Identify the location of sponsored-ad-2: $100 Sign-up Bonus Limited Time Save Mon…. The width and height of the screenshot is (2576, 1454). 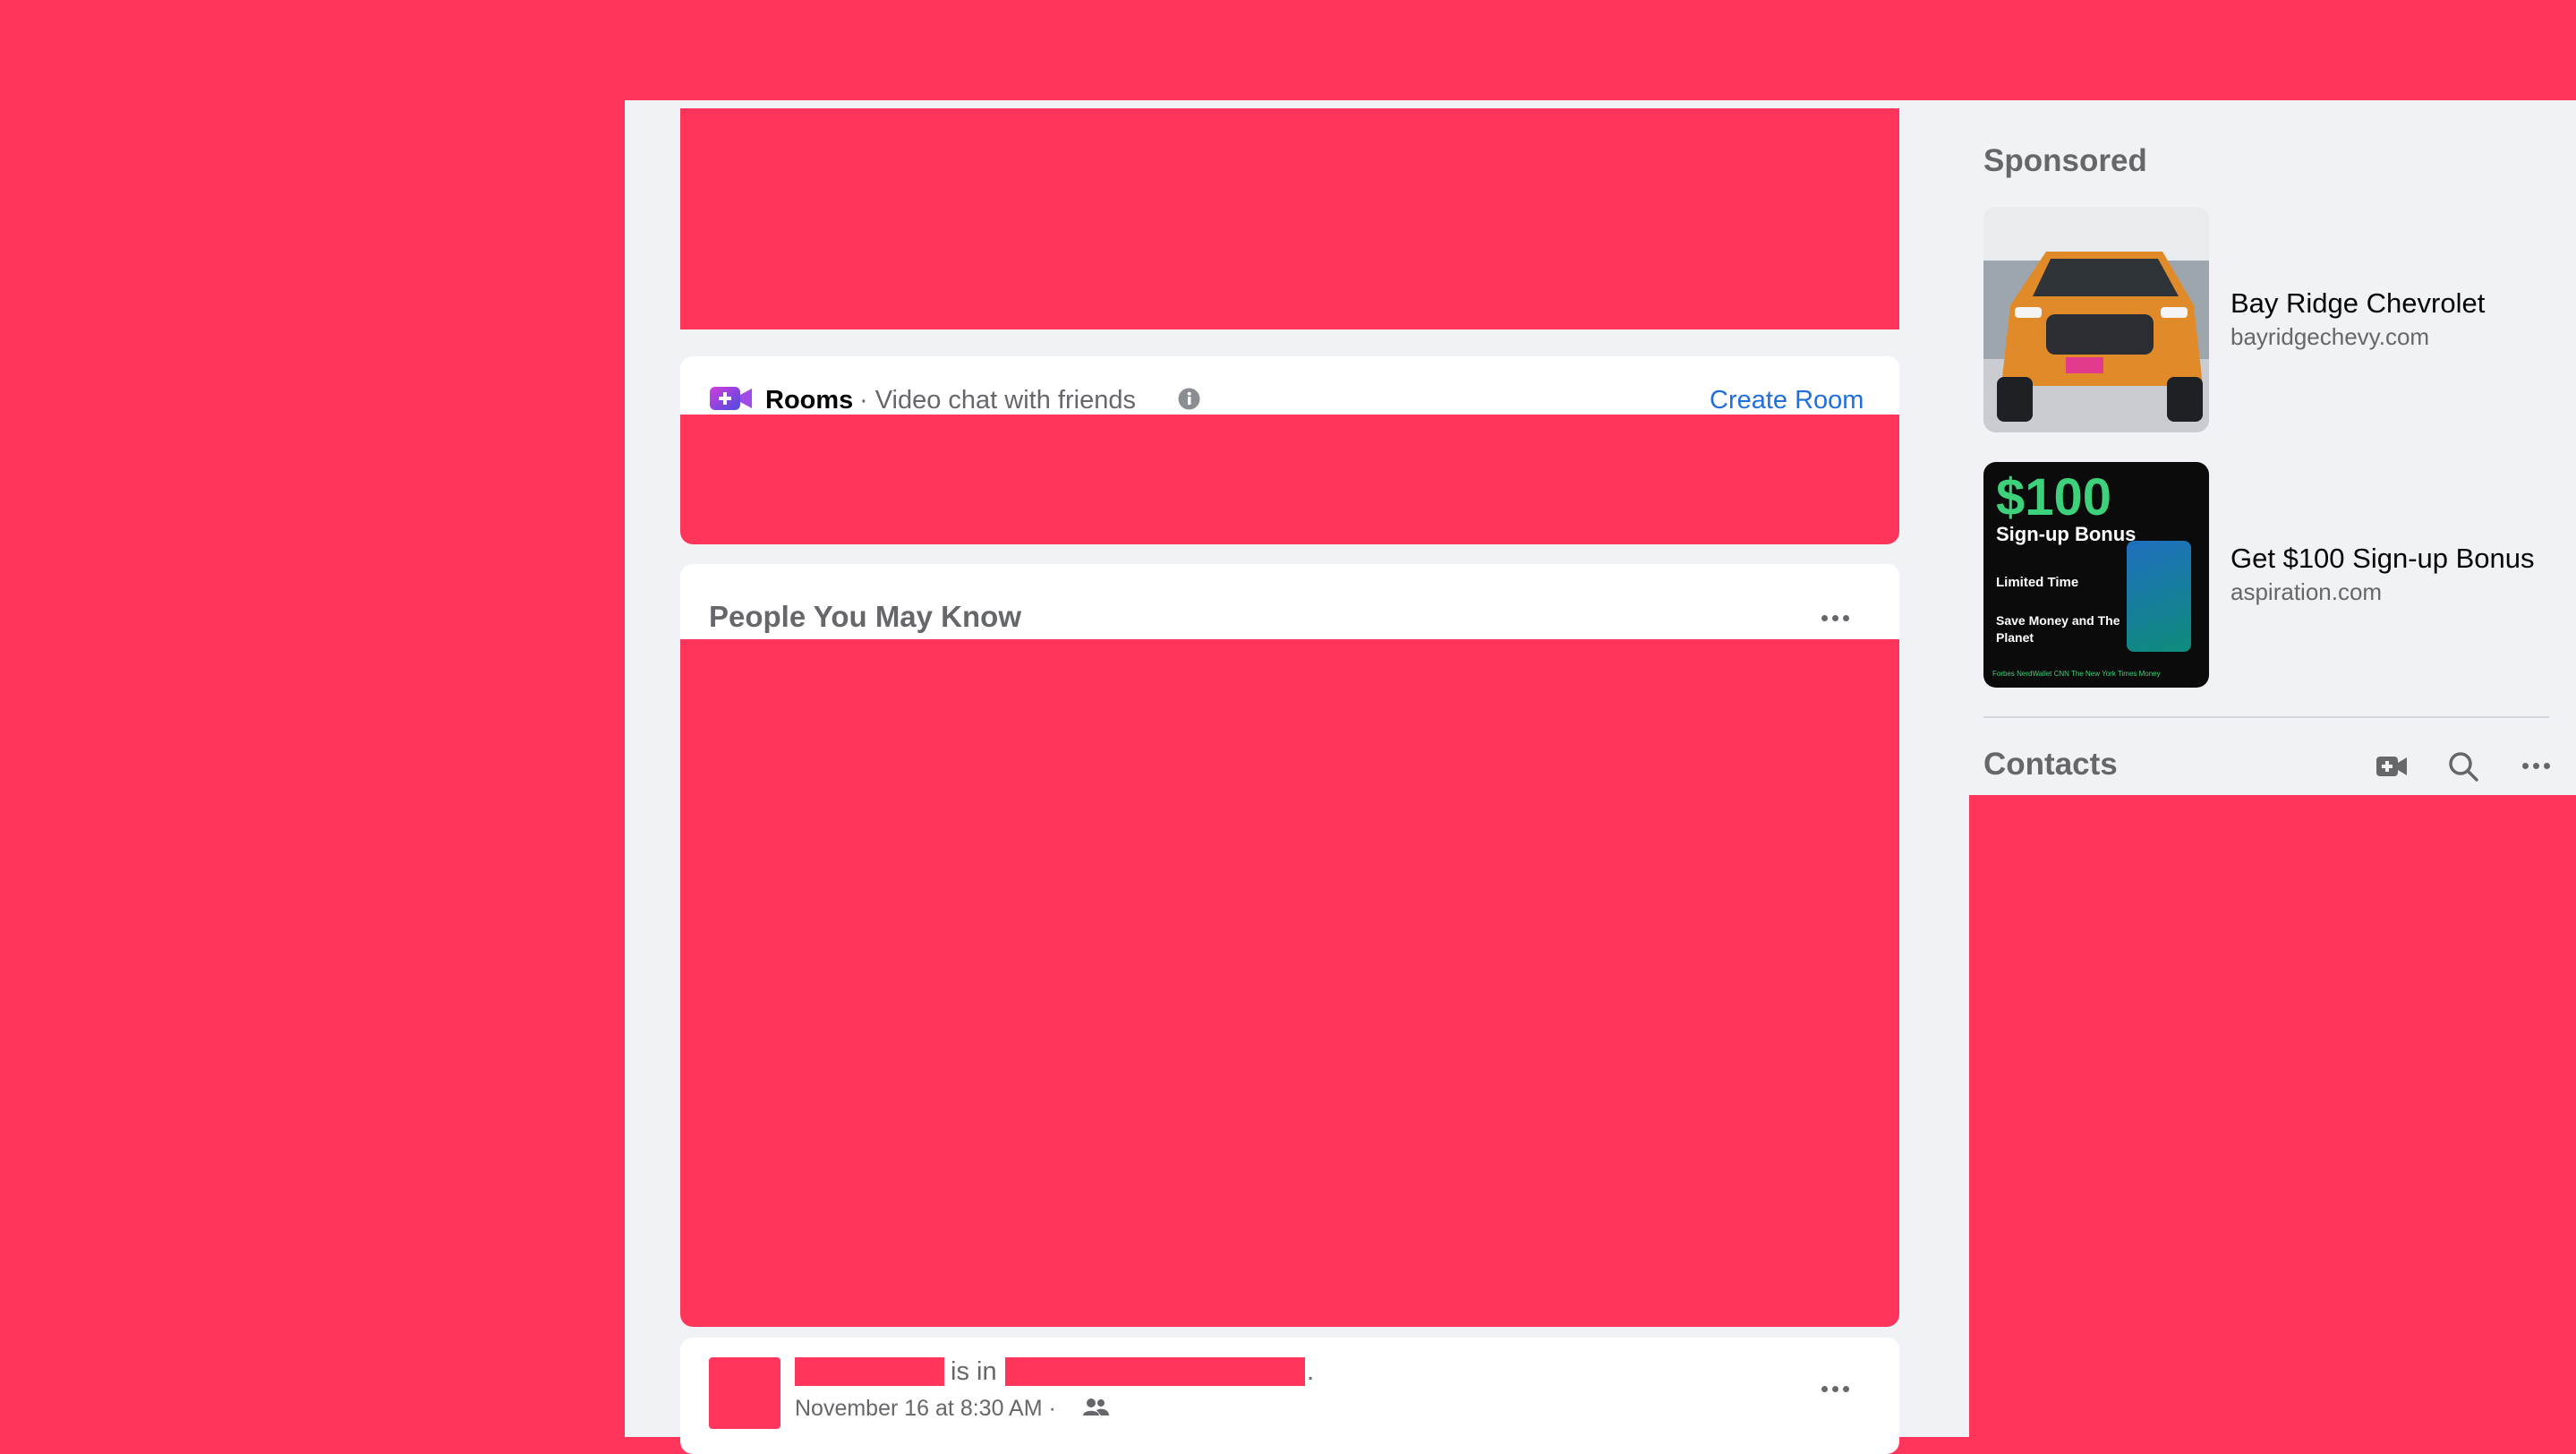
(2269, 575).